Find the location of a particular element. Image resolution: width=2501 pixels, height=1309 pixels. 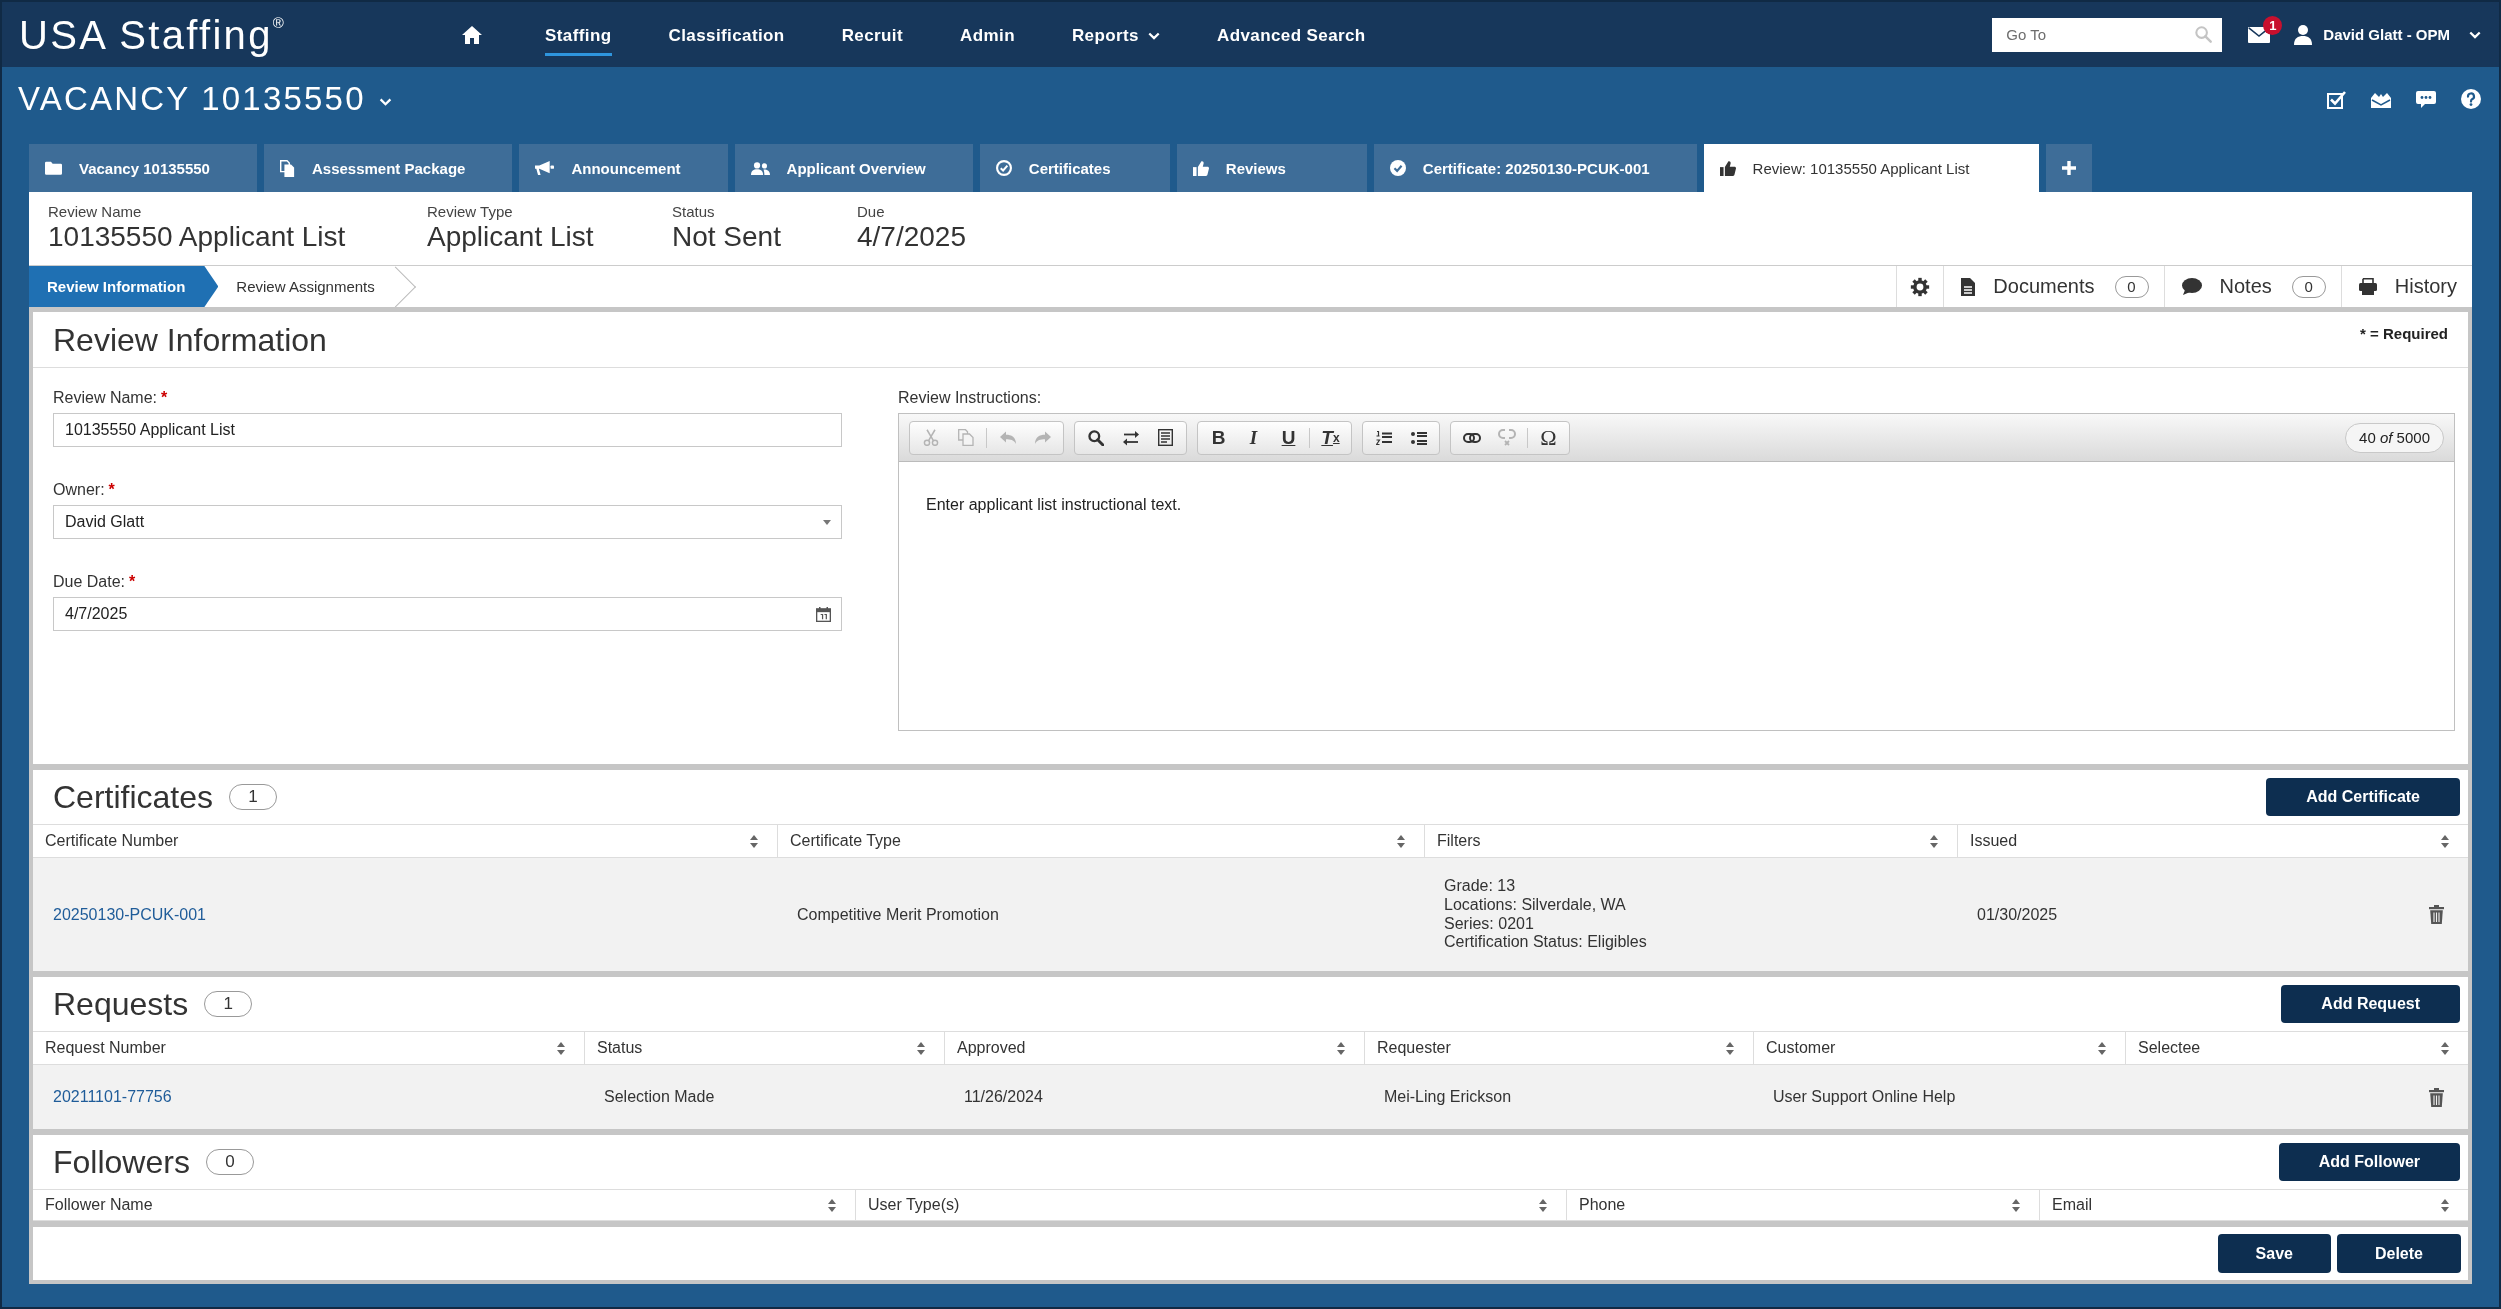

printer-icon is located at coordinates (2367, 286).